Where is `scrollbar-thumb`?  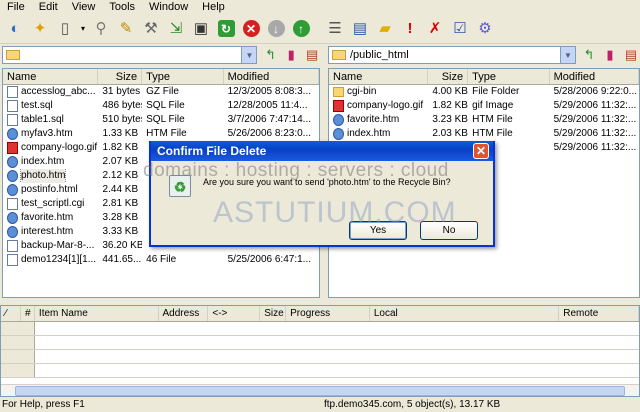
scrollbar-thumb is located at coordinates (320, 391).